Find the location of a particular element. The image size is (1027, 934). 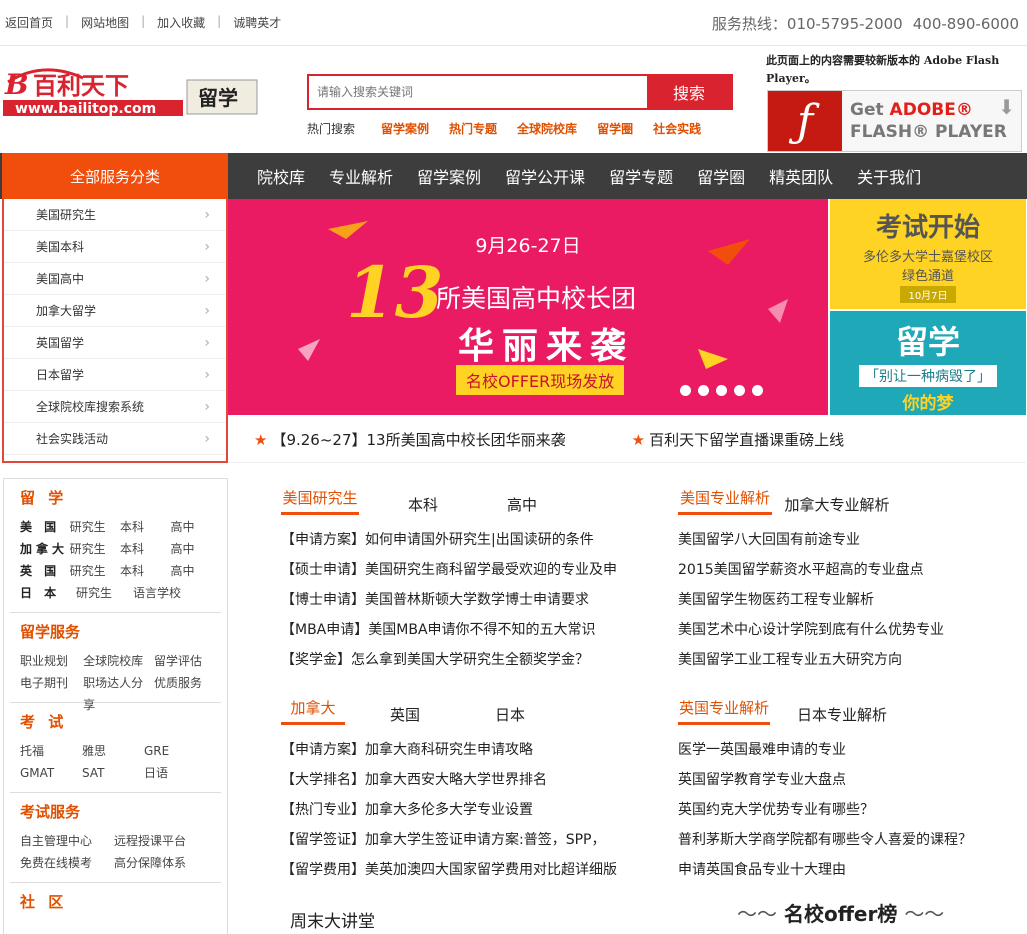

search-button: 搜索 is located at coordinates (689, 92).